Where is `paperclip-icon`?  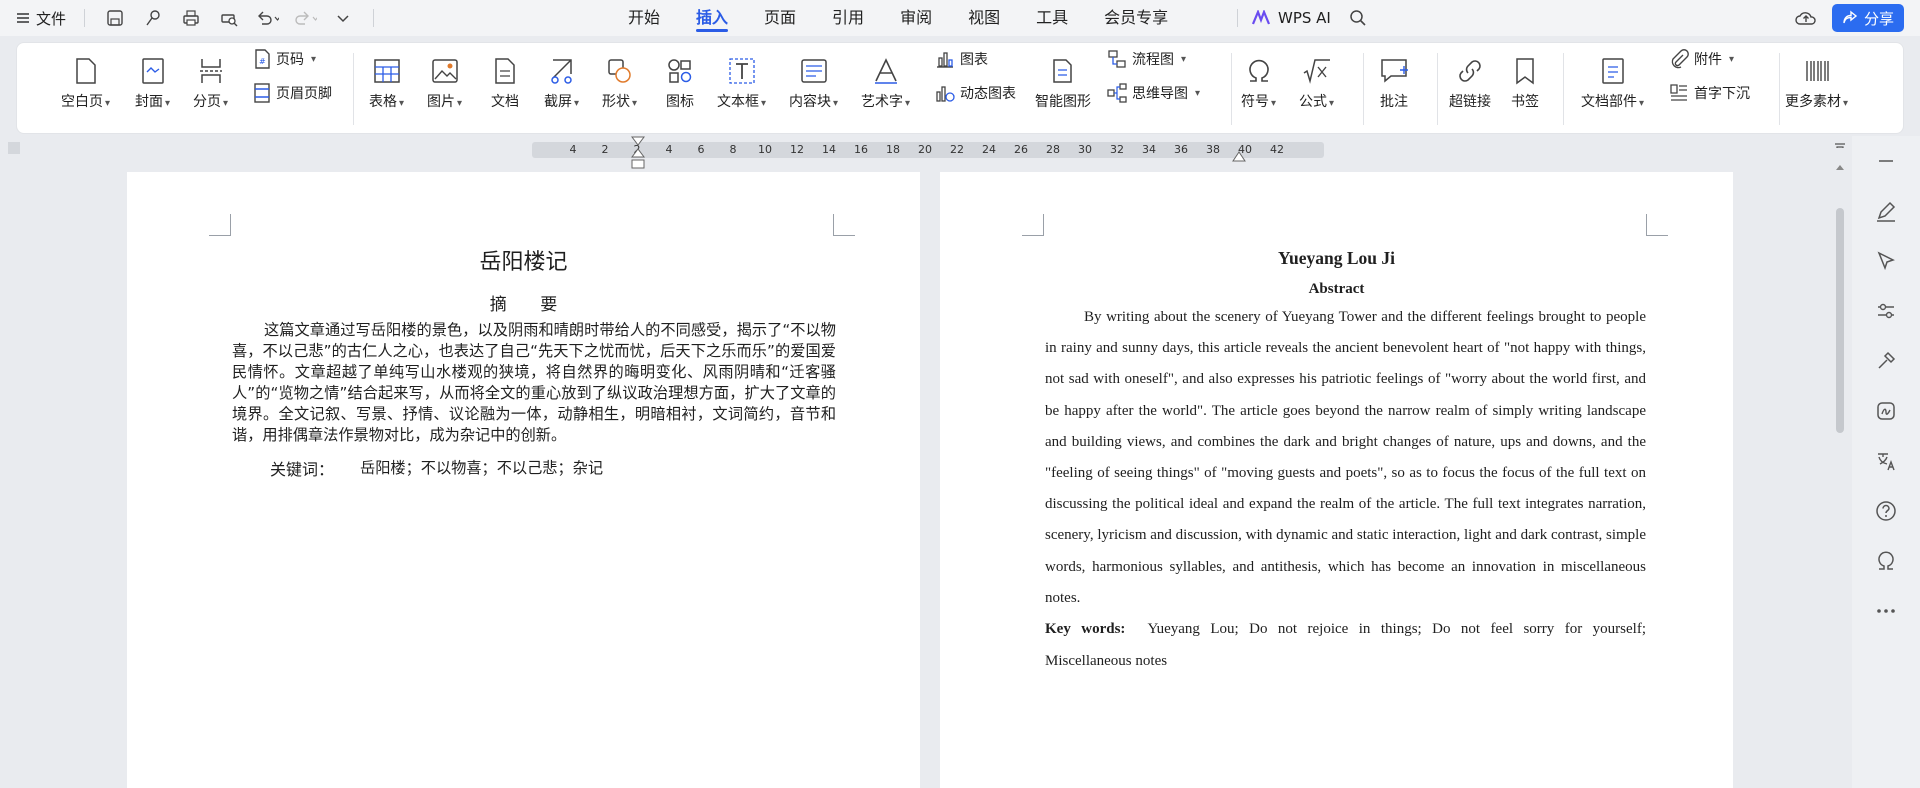 paperclip-icon is located at coordinates (1679, 59).